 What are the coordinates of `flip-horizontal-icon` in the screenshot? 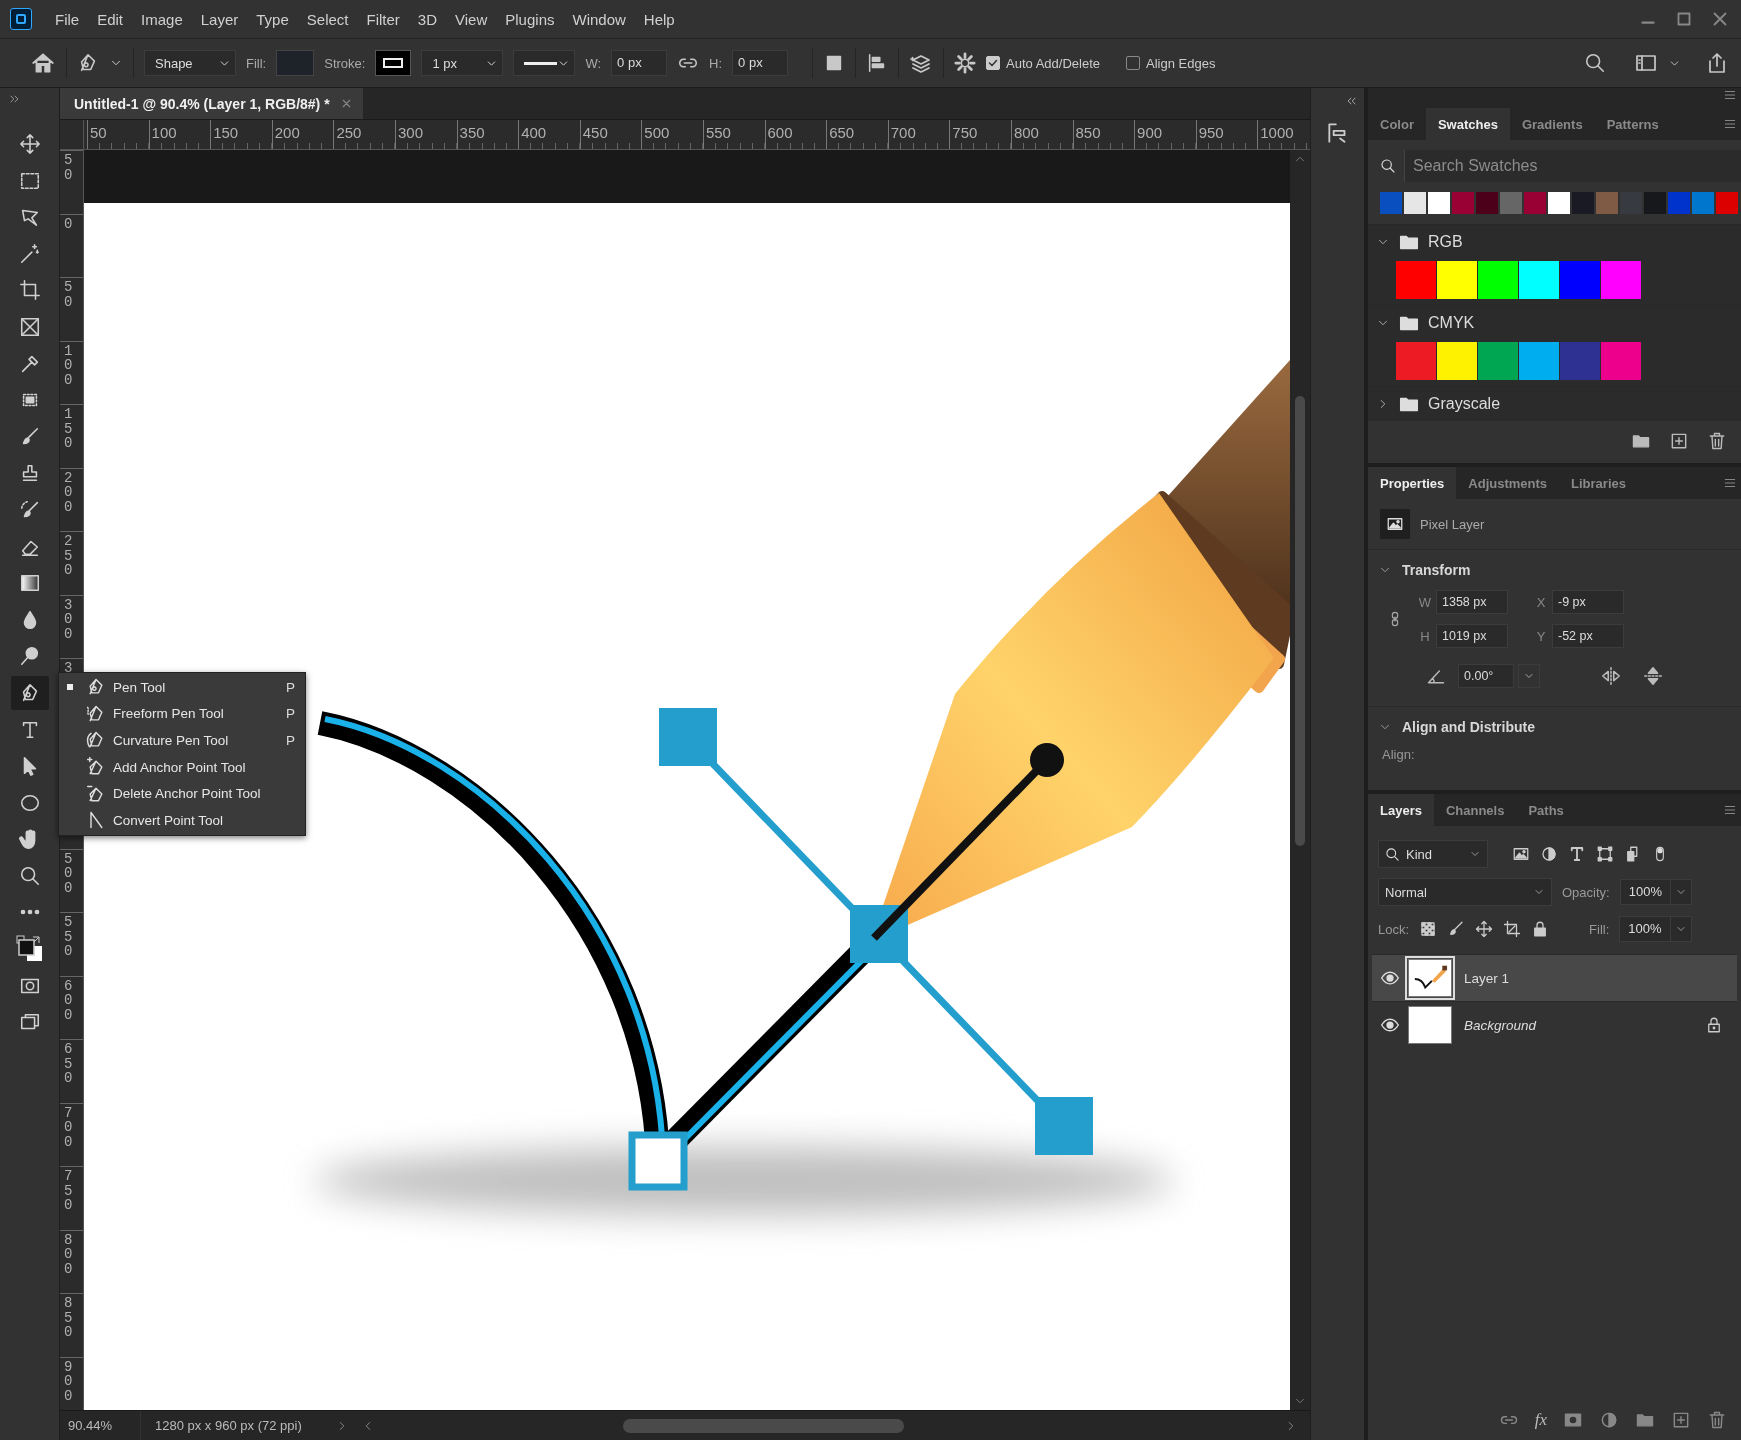 It's located at (1611, 676).